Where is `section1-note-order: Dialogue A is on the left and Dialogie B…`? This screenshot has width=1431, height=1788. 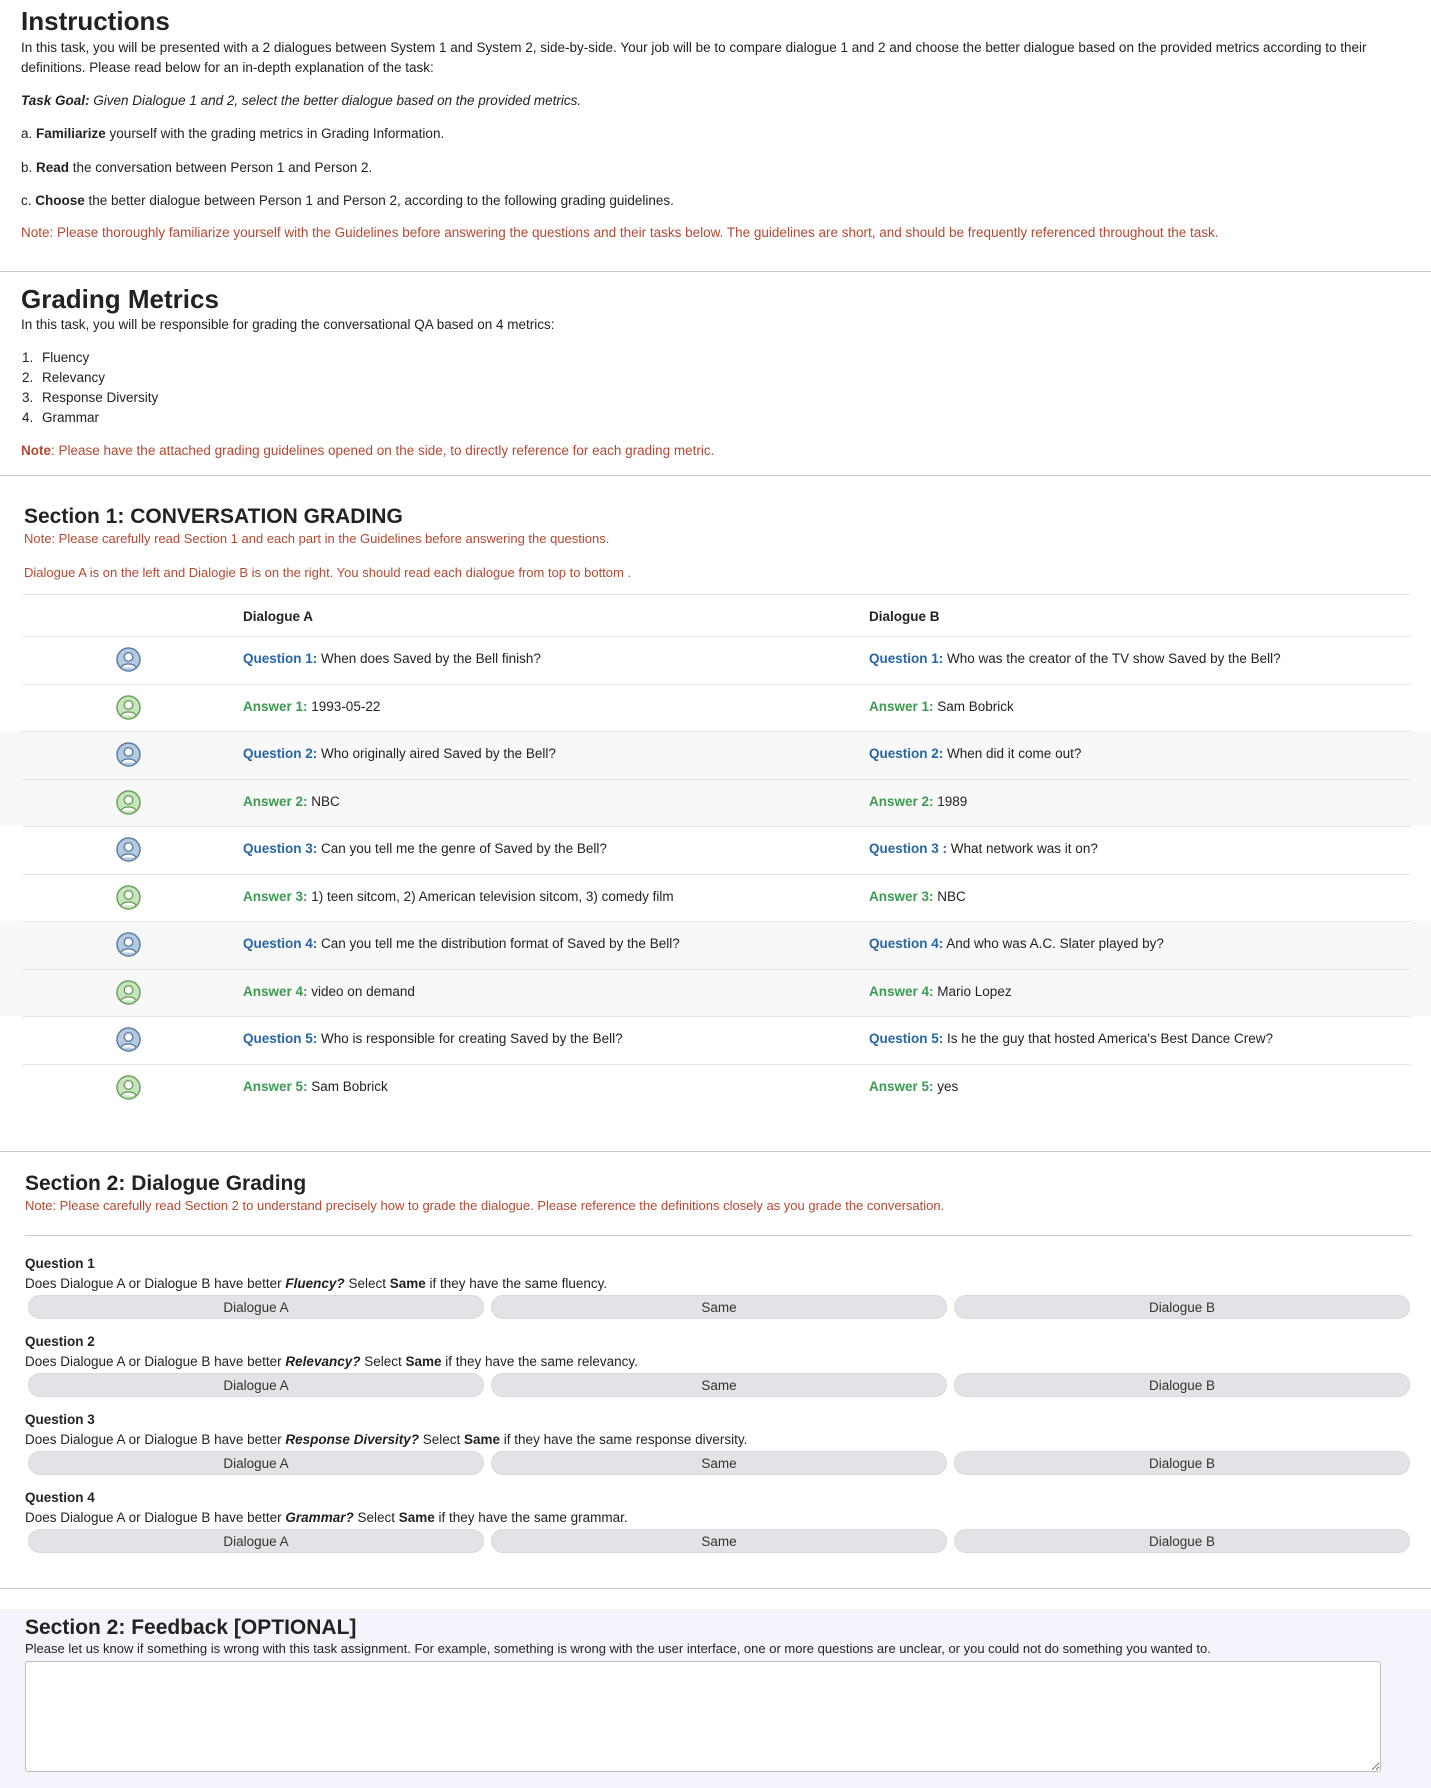
section1-note-order: Dialogue A is on the left and Dialogie B… is located at coordinates (328, 572).